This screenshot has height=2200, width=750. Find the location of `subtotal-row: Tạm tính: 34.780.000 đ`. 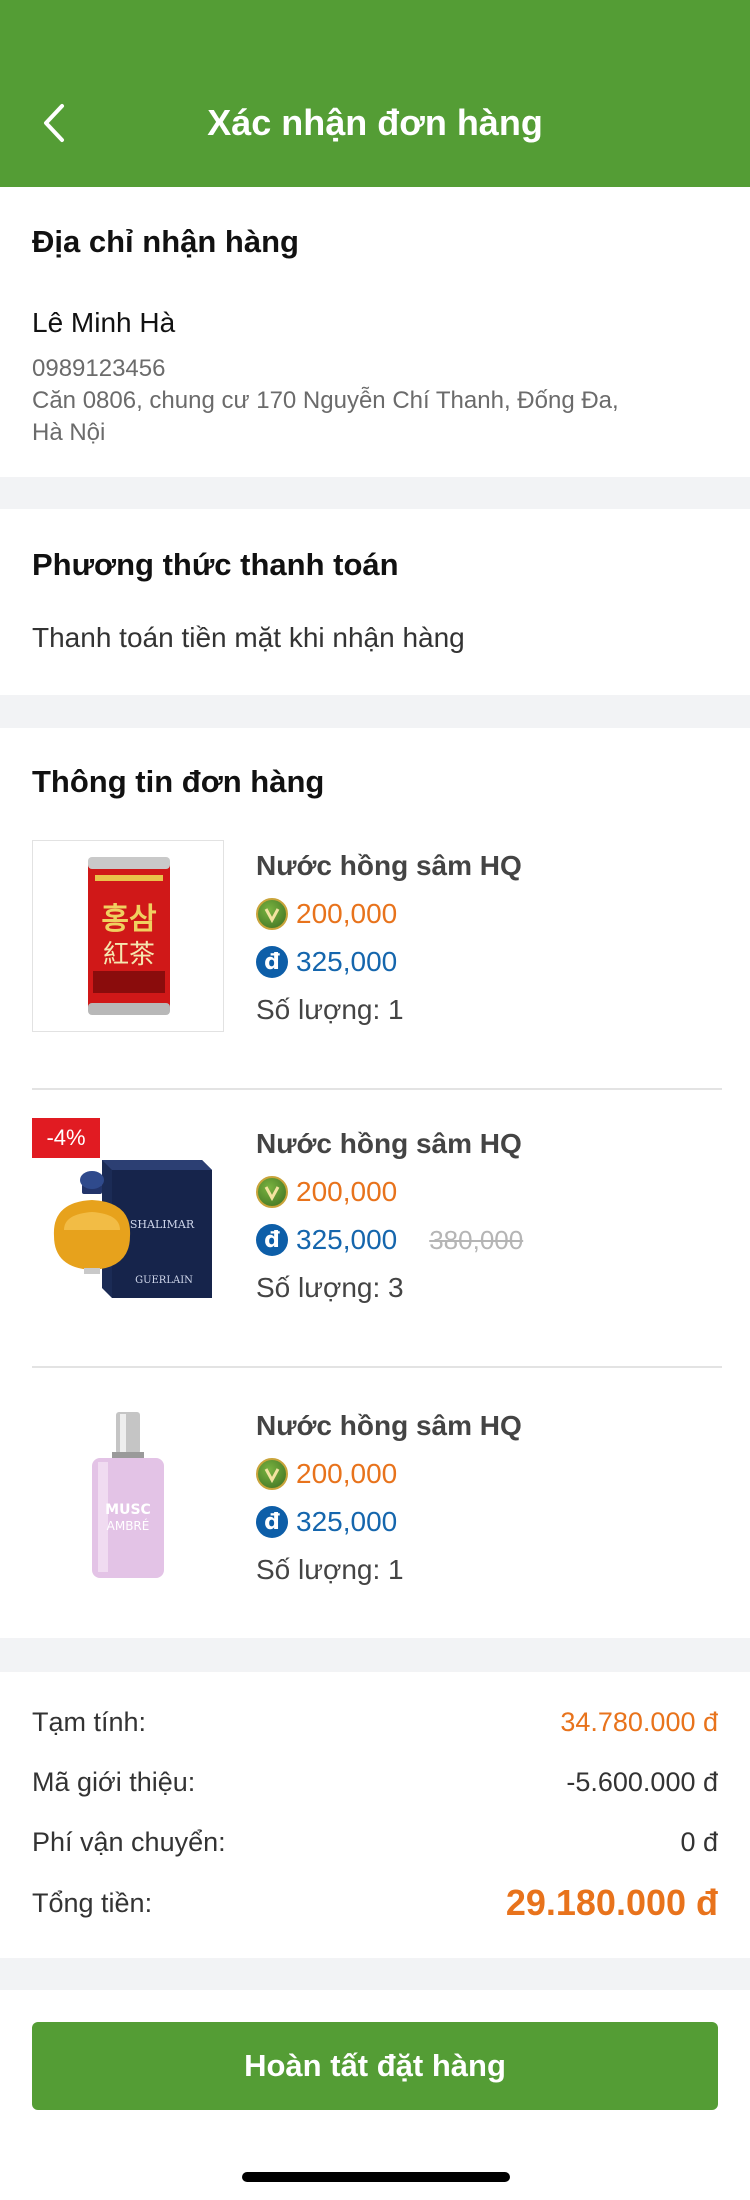

subtotal-row: Tạm tính: 34.780.000 đ is located at coordinates (375, 1722).